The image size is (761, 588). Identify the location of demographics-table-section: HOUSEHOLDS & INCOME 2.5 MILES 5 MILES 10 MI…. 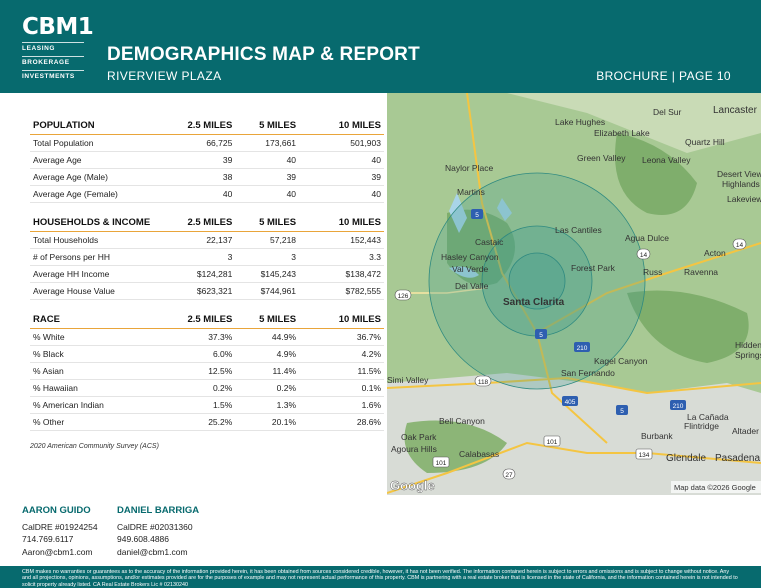
(207, 257).